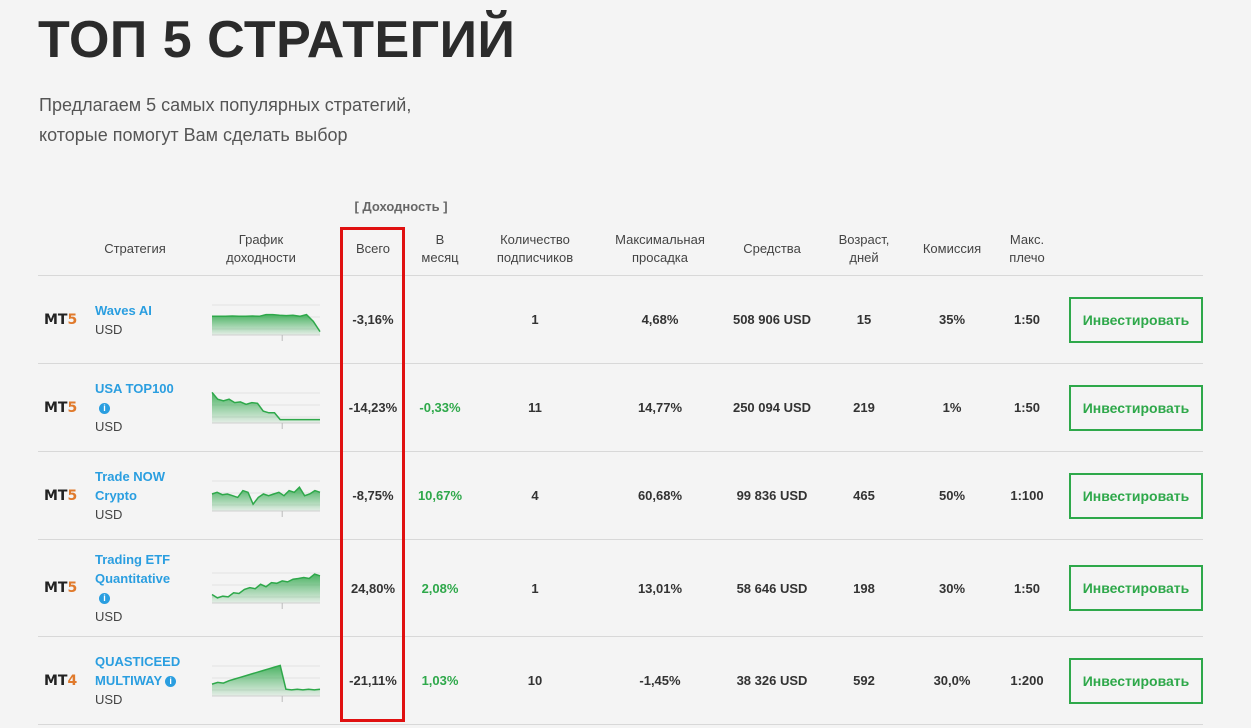  What do you see at coordinates (660, 249) in the screenshot?
I see `header-drawdown: Максимальная просадка` at bounding box center [660, 249].